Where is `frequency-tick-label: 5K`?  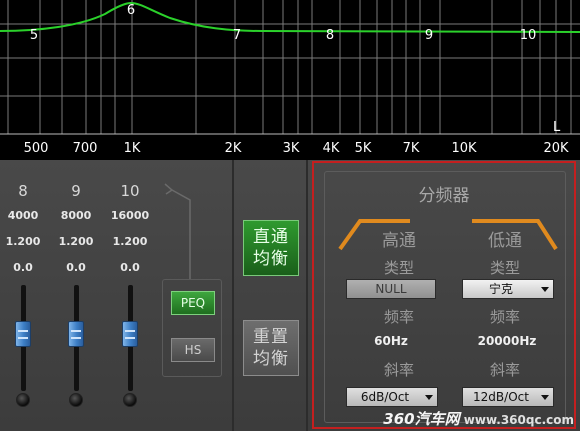
frequency-tick-label: 5K is located at coordinates (363, 148).